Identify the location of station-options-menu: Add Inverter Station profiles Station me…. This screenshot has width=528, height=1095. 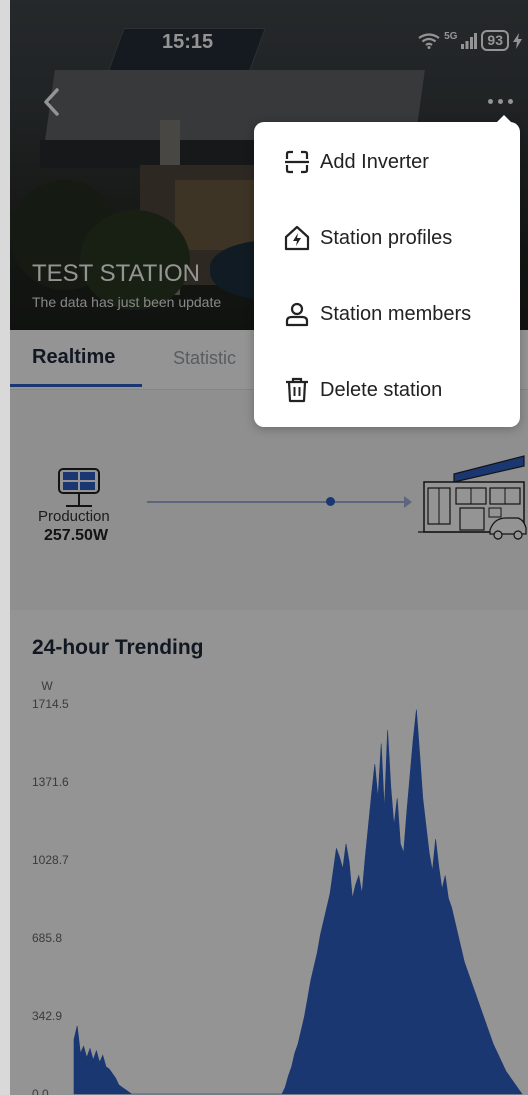
(387, 271).